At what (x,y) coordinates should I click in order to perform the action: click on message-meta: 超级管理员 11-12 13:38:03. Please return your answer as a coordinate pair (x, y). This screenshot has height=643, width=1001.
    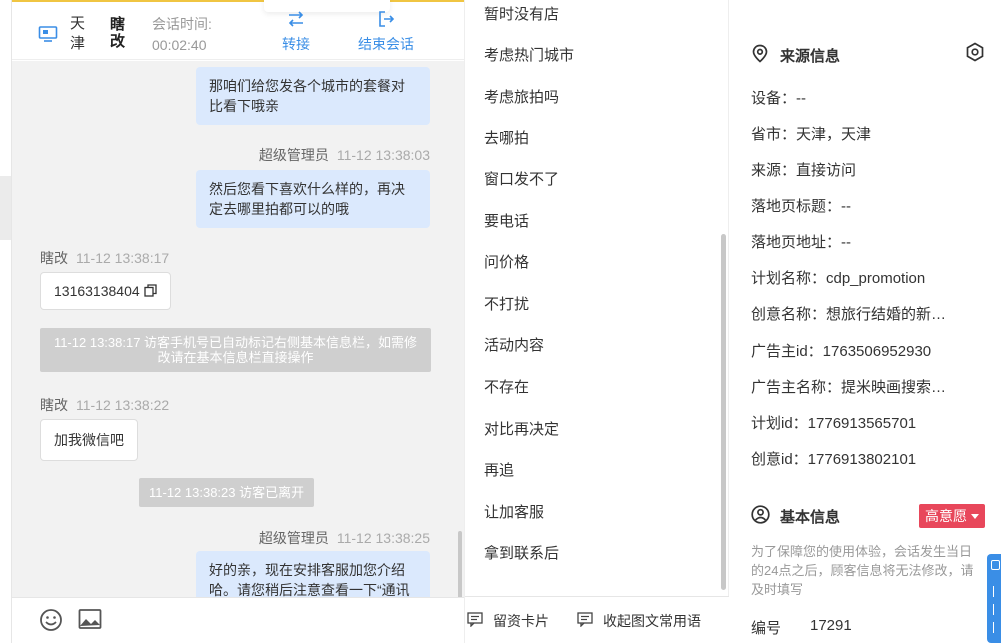
    Looking at the image, I should click on (344, 155).